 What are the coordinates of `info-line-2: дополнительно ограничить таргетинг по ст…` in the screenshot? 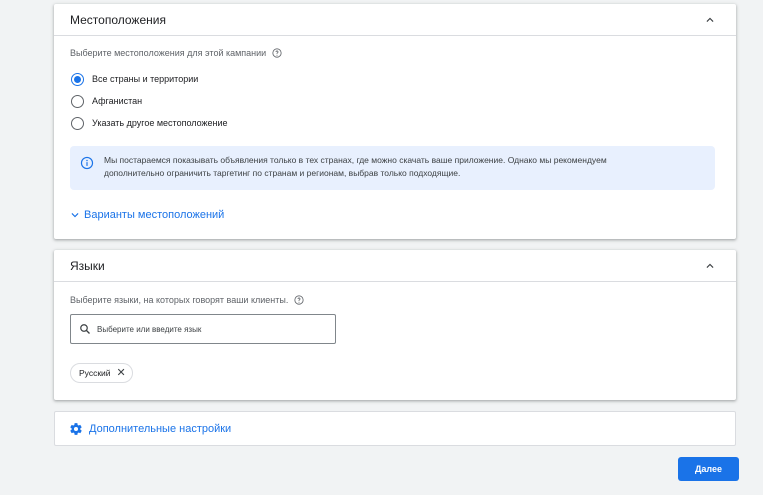 It's located at (282, 173).